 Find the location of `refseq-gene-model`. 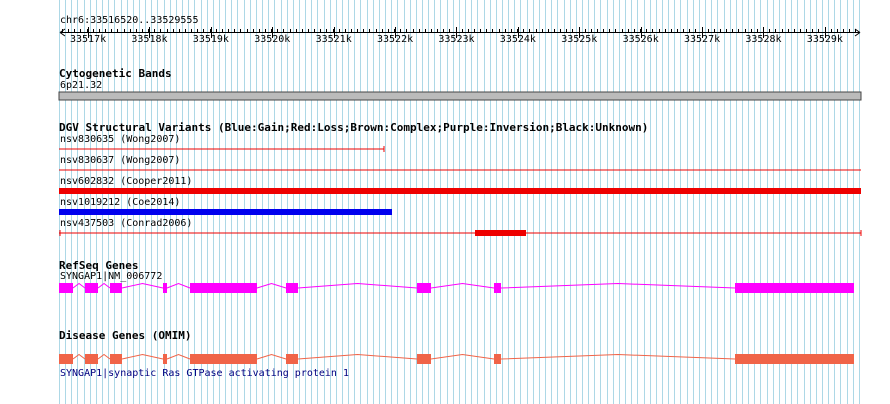

refseq-gene-model is located at coordinates (445, 288).